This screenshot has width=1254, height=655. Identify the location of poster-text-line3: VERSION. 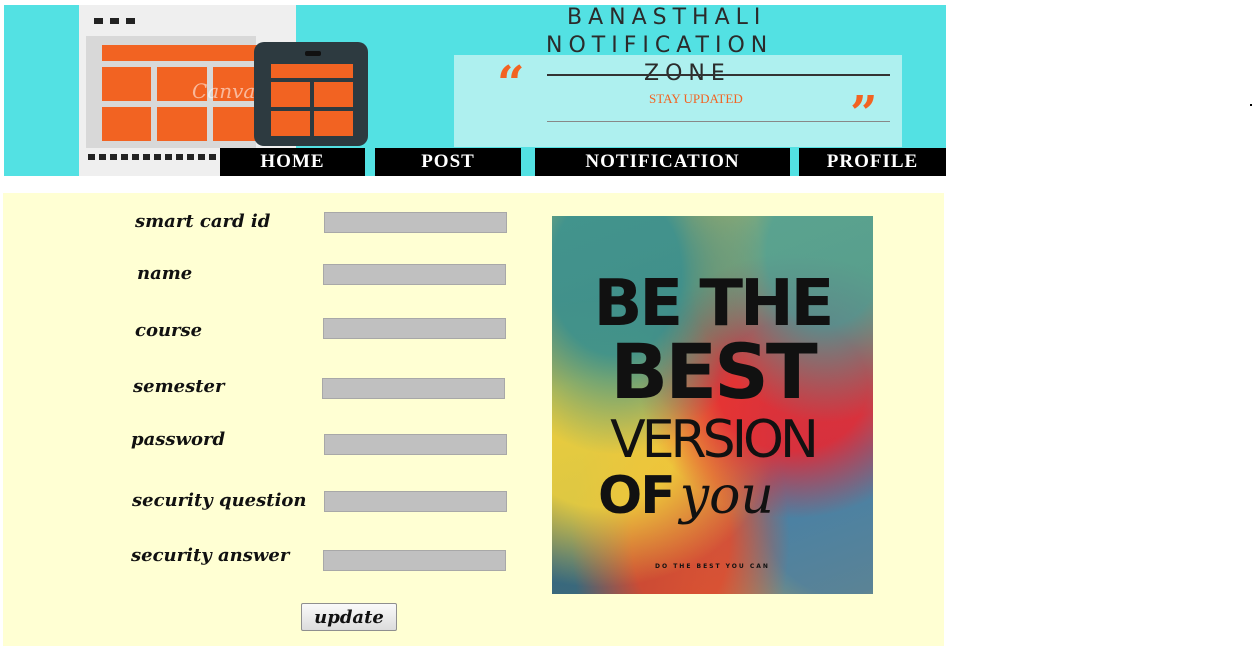
(714, 440).